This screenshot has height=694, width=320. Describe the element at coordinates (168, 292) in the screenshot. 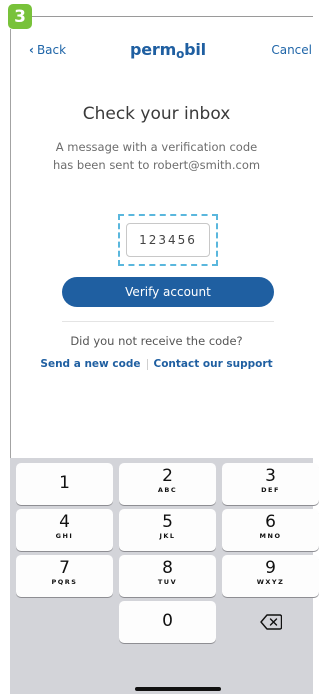

I see `verify-account-button: Verify account` at that location.